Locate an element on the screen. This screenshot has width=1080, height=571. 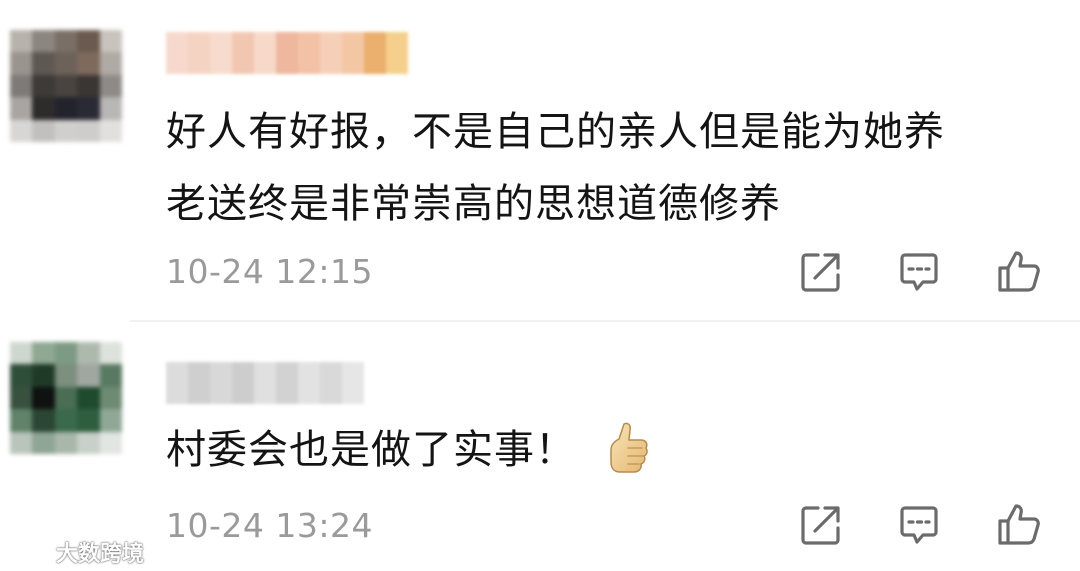
comment-text-line1: 村委会也是做了实事！ is located at coordinates (371, 450).